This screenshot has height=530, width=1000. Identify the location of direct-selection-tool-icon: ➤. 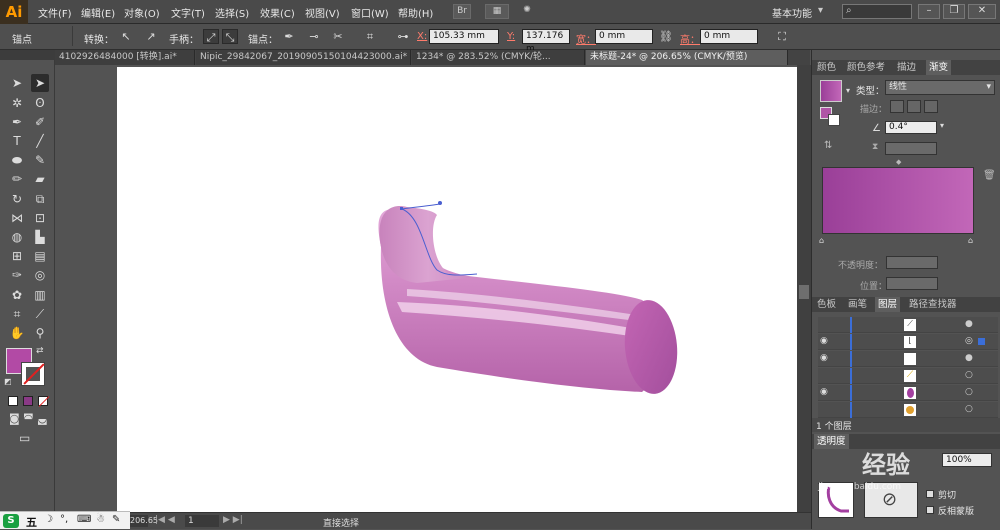
(40, 83).